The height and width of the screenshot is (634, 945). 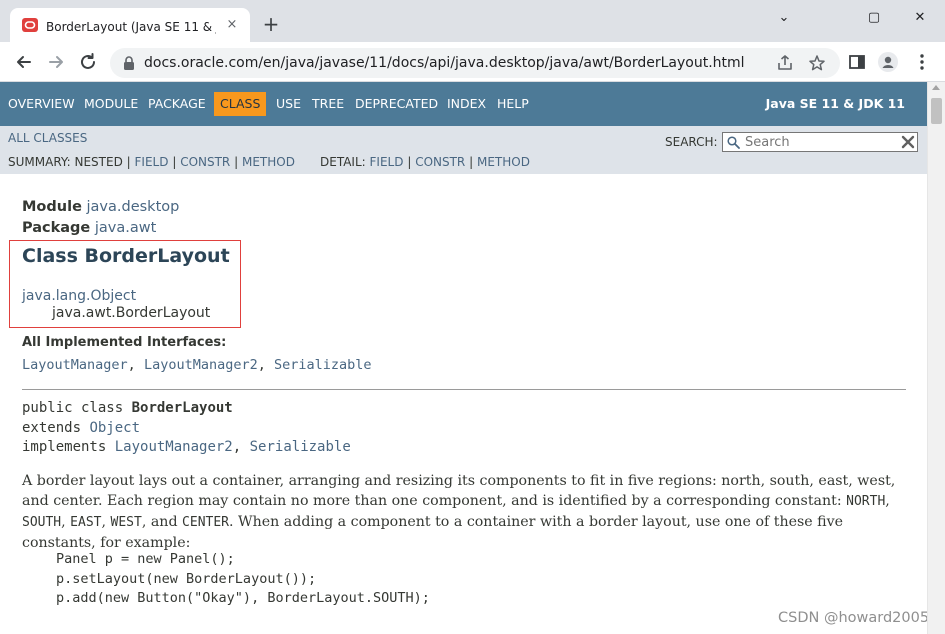 I want to click on decl-impl-link: Serializable, so click(x=300, y=447).